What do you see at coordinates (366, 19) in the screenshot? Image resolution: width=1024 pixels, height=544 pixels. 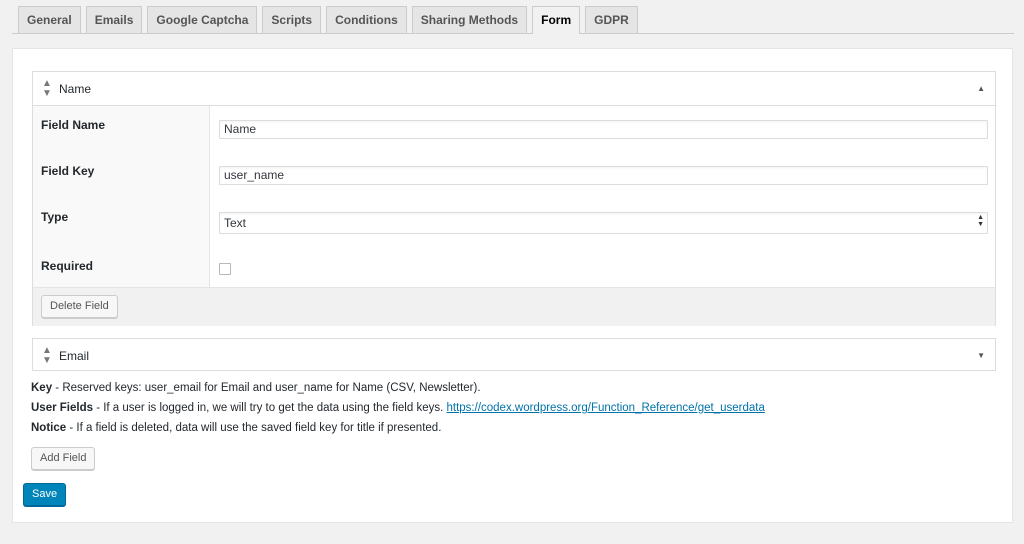 I see `tab-conditions: Conditions` at bounding box center [366, 19].